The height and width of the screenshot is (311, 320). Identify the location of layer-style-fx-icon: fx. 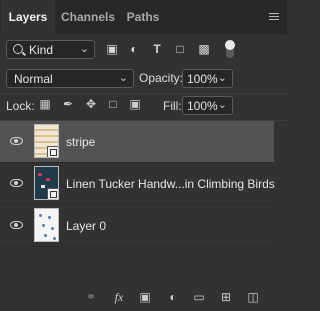
(119, 297).